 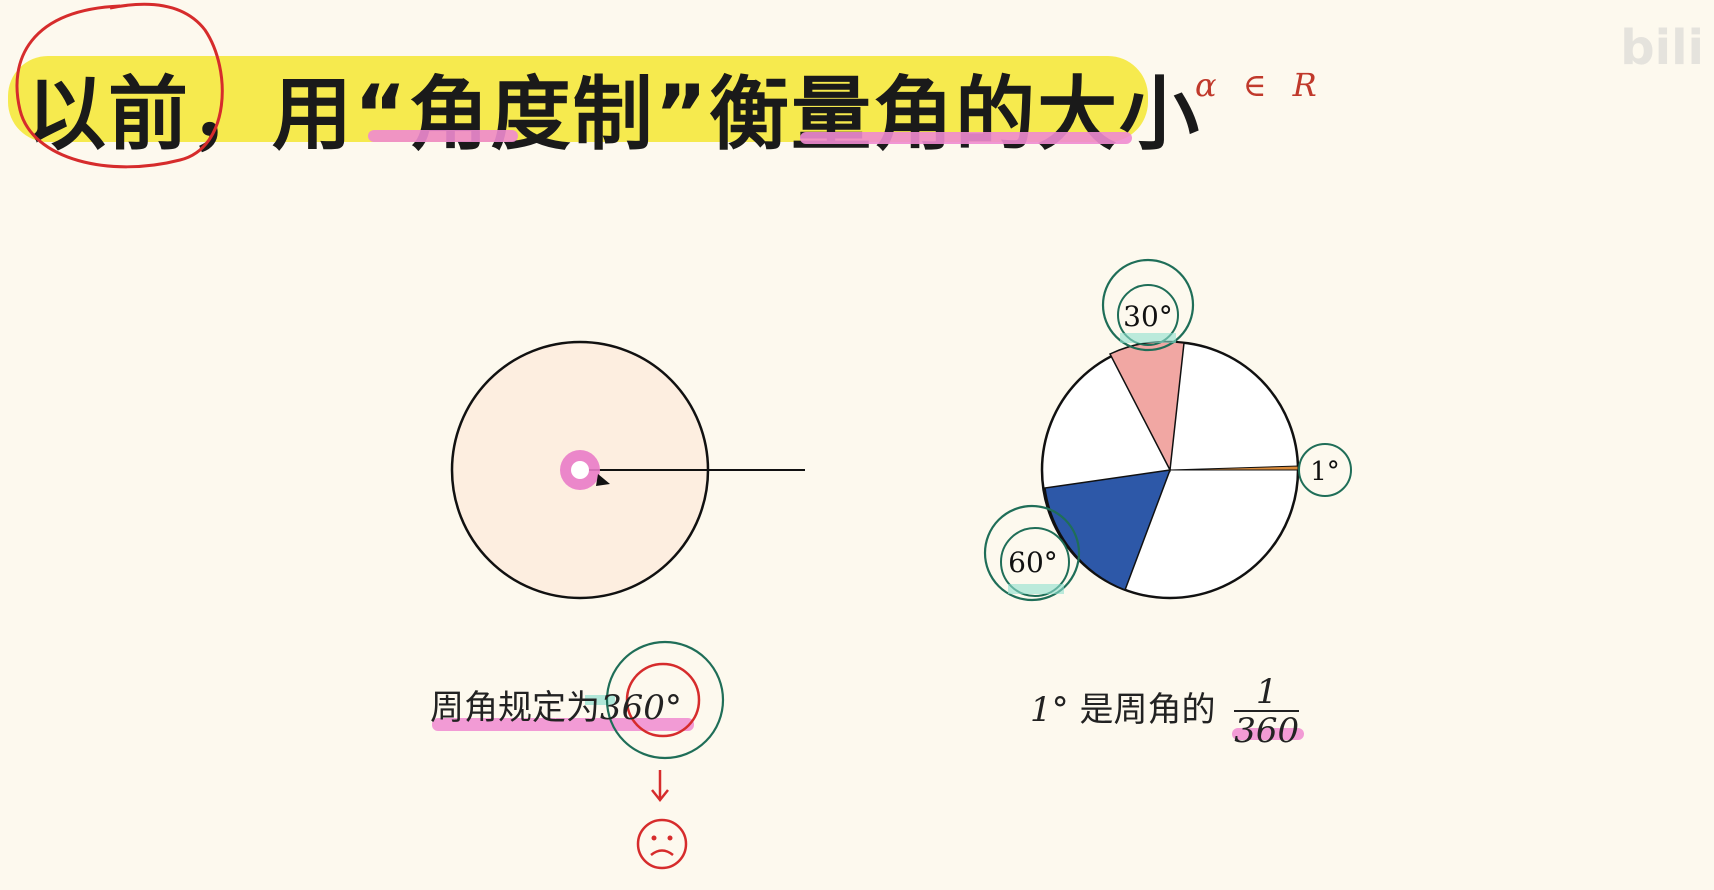 I want to click on fraction: 1 360, so click(x=1267, y=712).